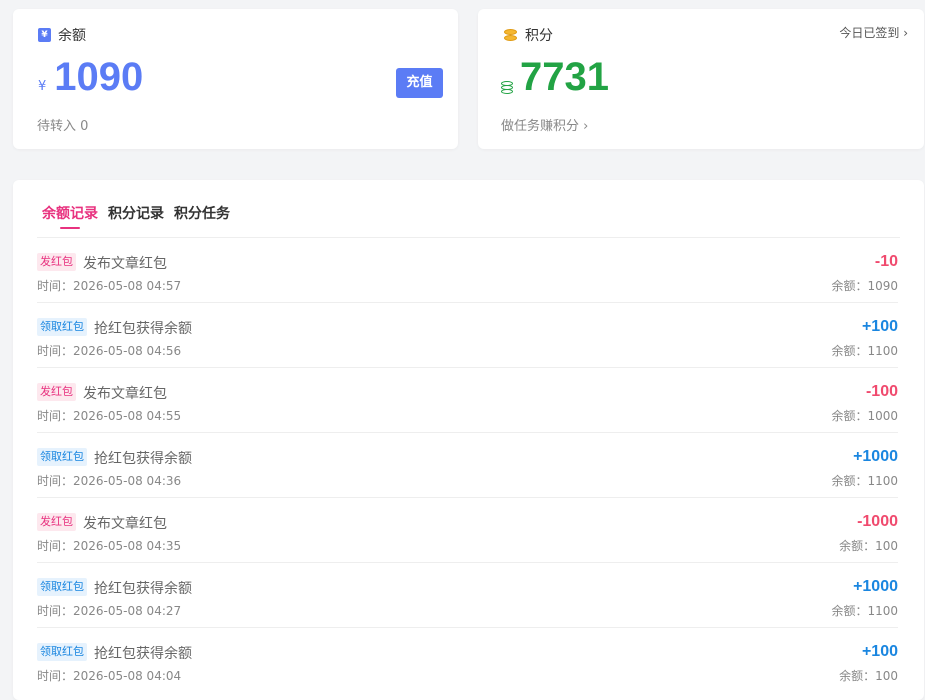 The image size is (925, 700). What do you see at coordinates (44, 35) in the screenshot?
I see `wallet-icon: ¥` at bounding box center [44, 35].